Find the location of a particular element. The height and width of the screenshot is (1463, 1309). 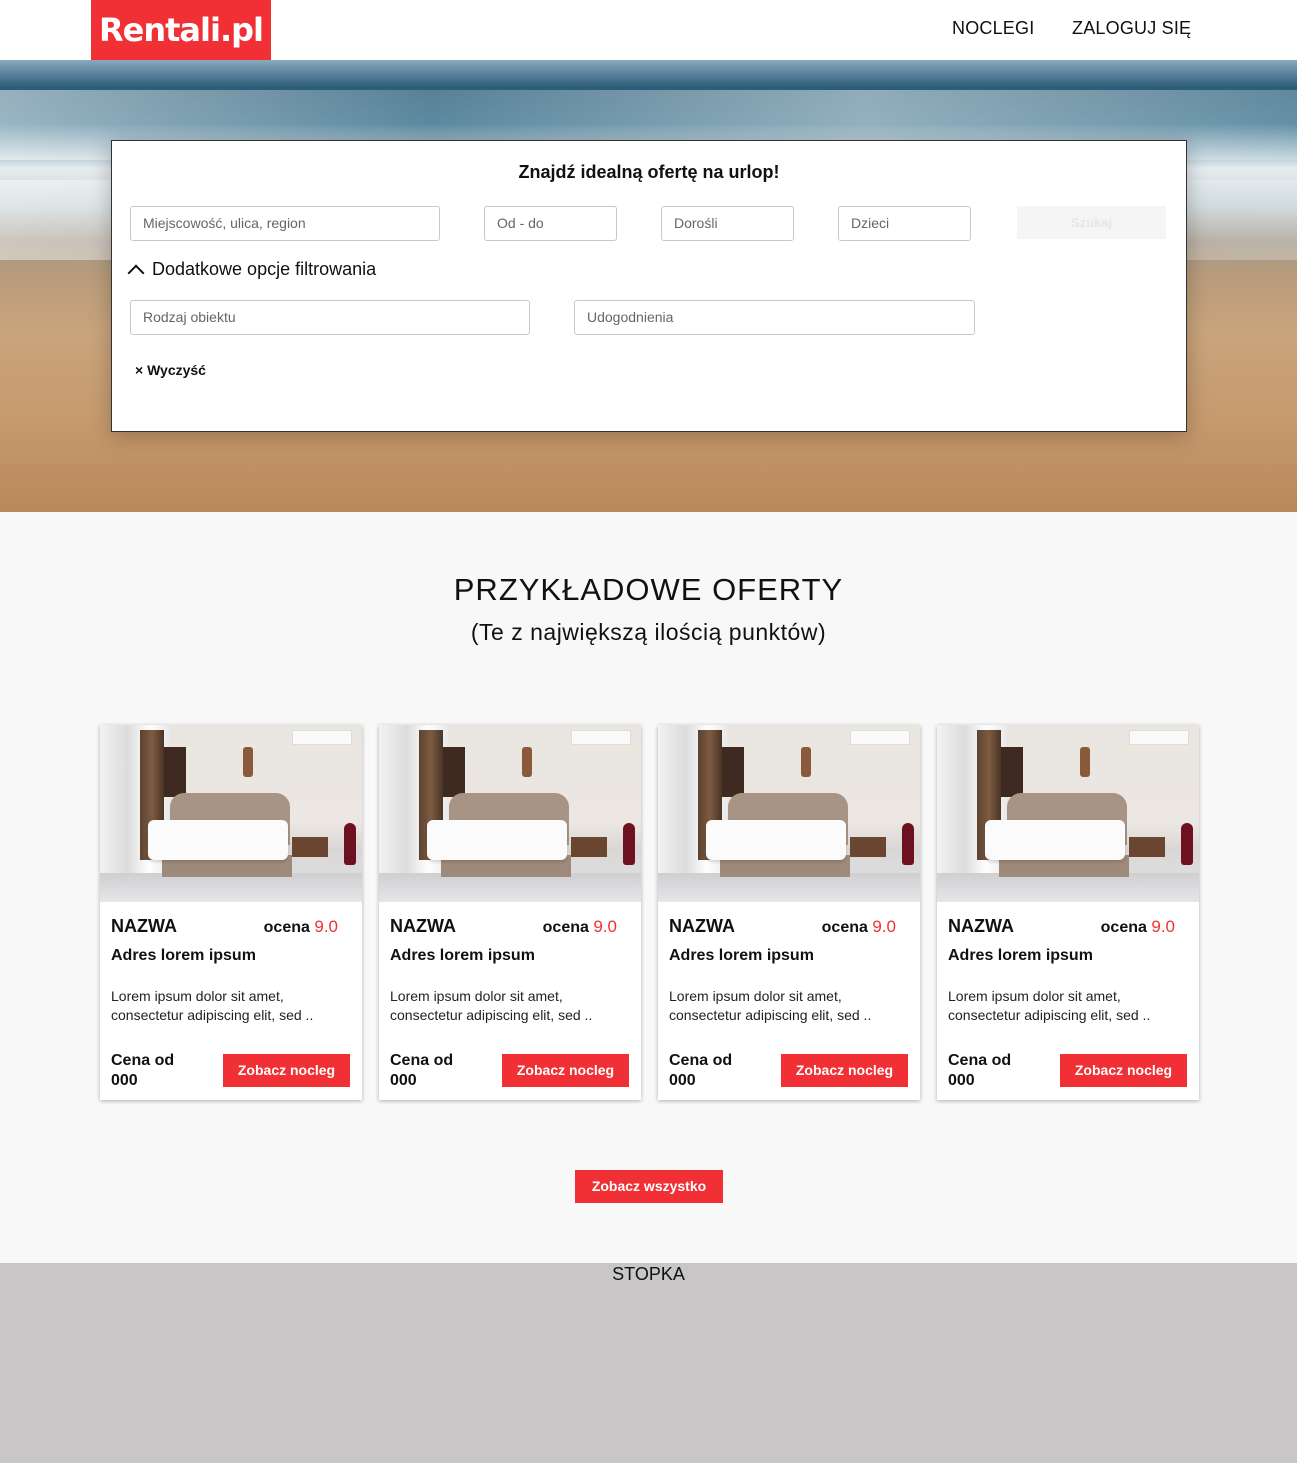

nav-login: ZALOGUJ SIĘ is located at coordinates (1131, 28).